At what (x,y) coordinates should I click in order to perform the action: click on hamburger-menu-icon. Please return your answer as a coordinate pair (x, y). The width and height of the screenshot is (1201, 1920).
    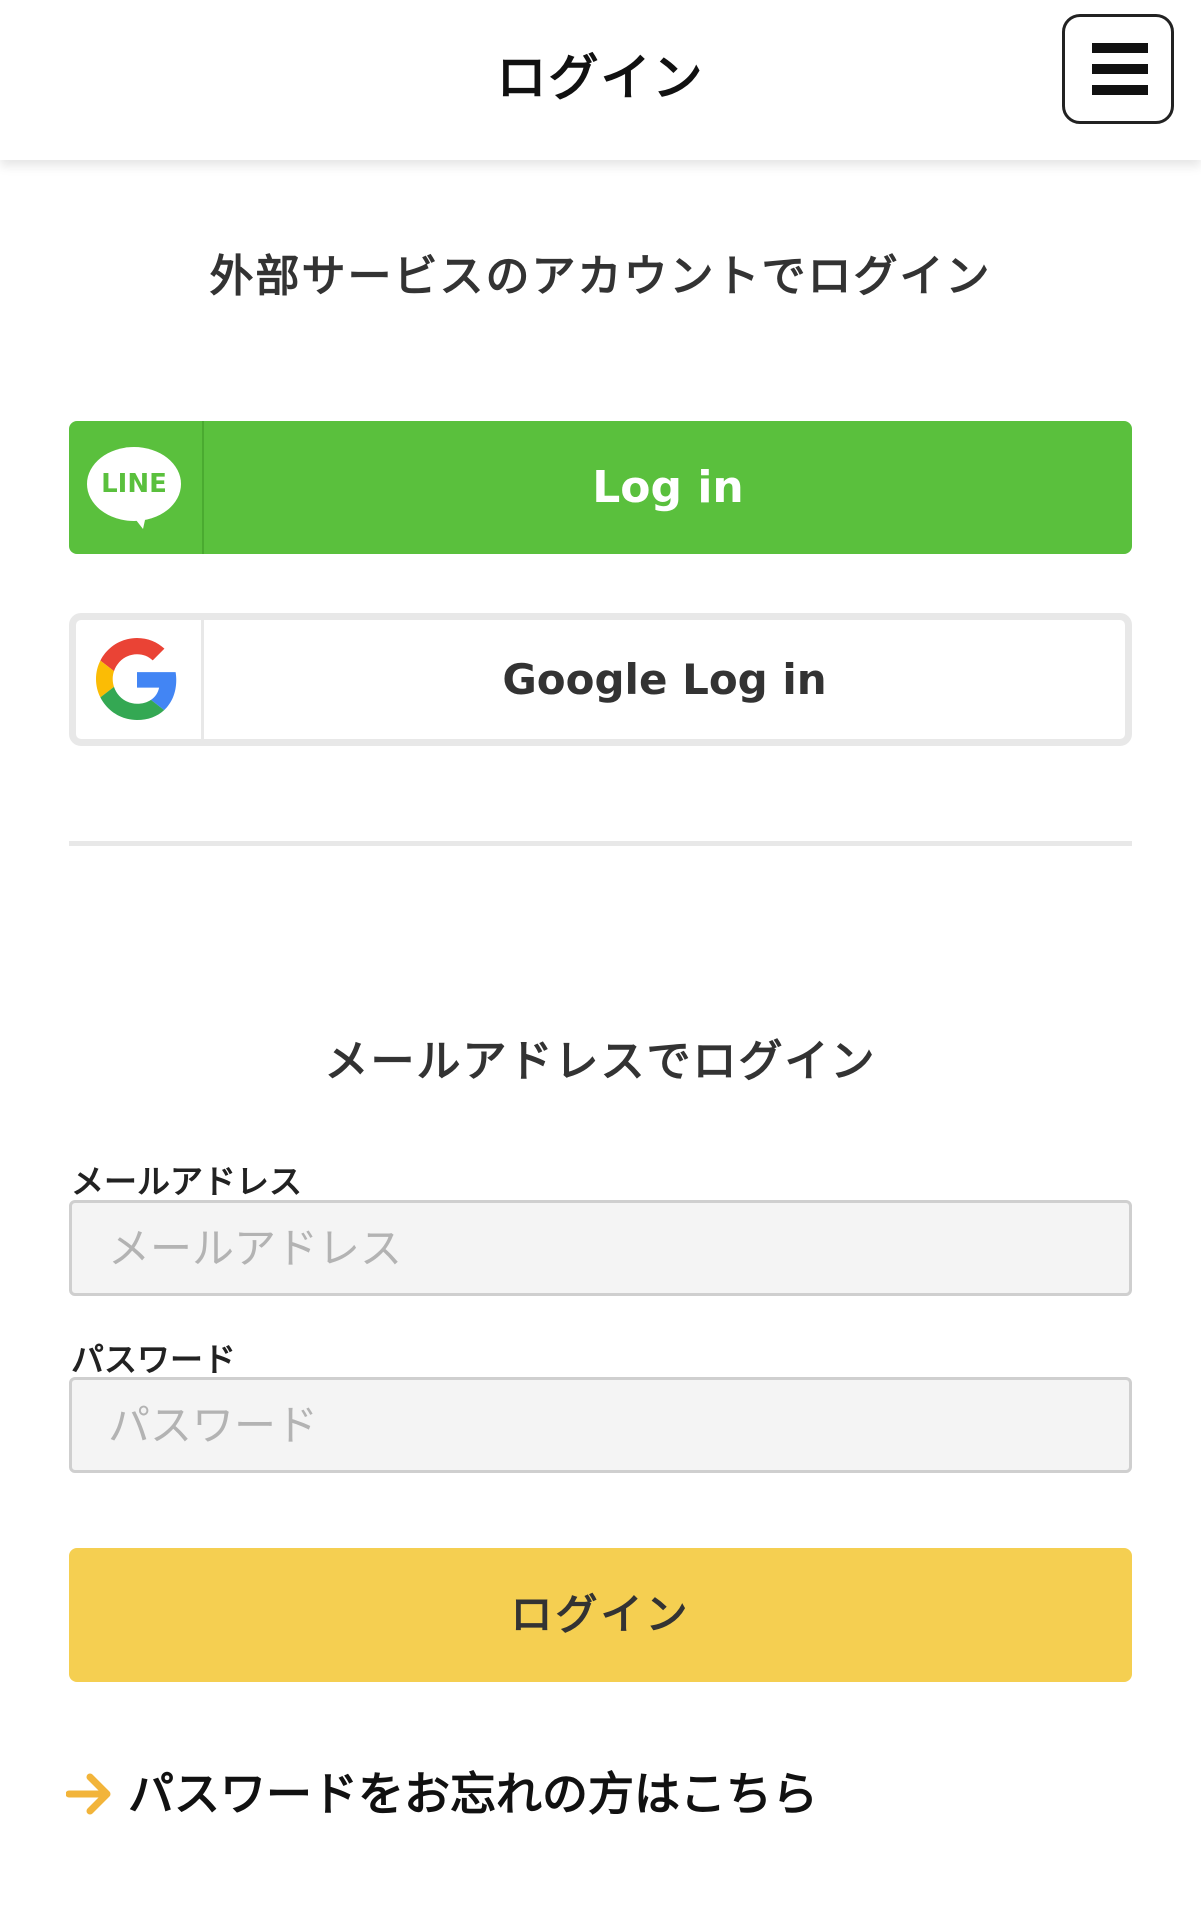
    Looking at the image, I should click on (1120, 48).